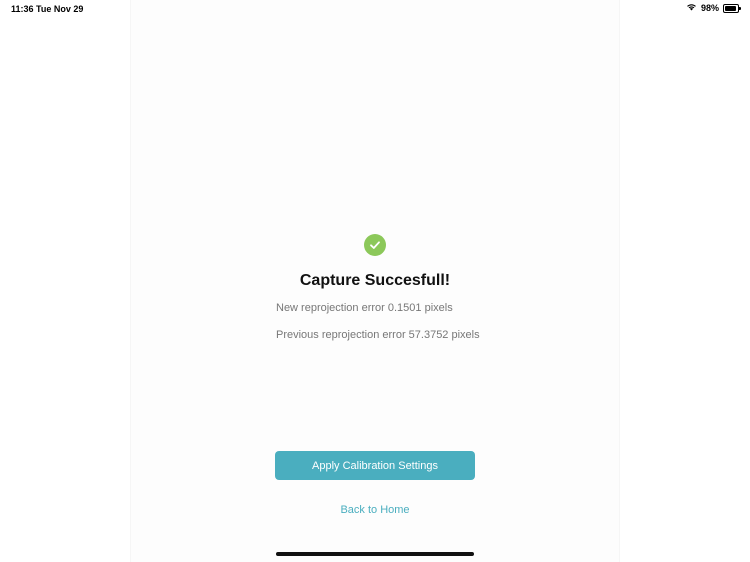 This screenshot has height=562, width=750. What do you see at coordinates (375, 9) in the screenshot?
I see `status-bar: 11:36 Tue Nov 29 98%` at bounding box center [375, 9].